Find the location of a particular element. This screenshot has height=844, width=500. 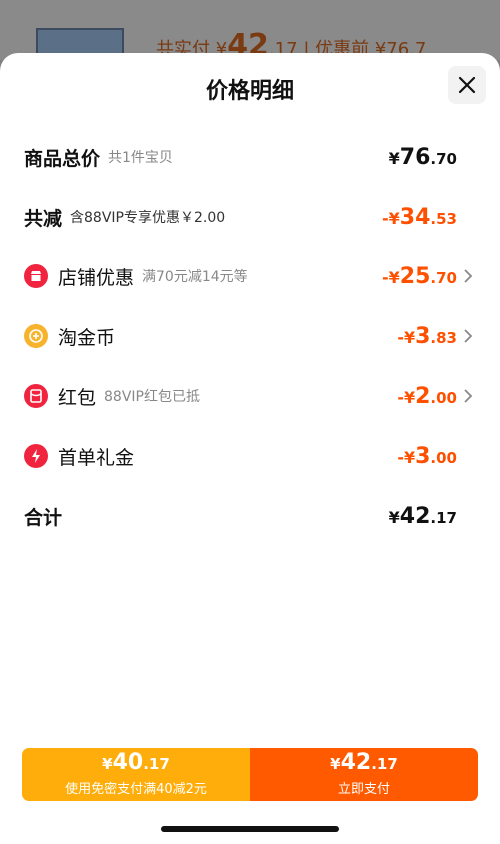

row-sublabel: 88VIP红包已抵 is located at coordinates (152, 397).